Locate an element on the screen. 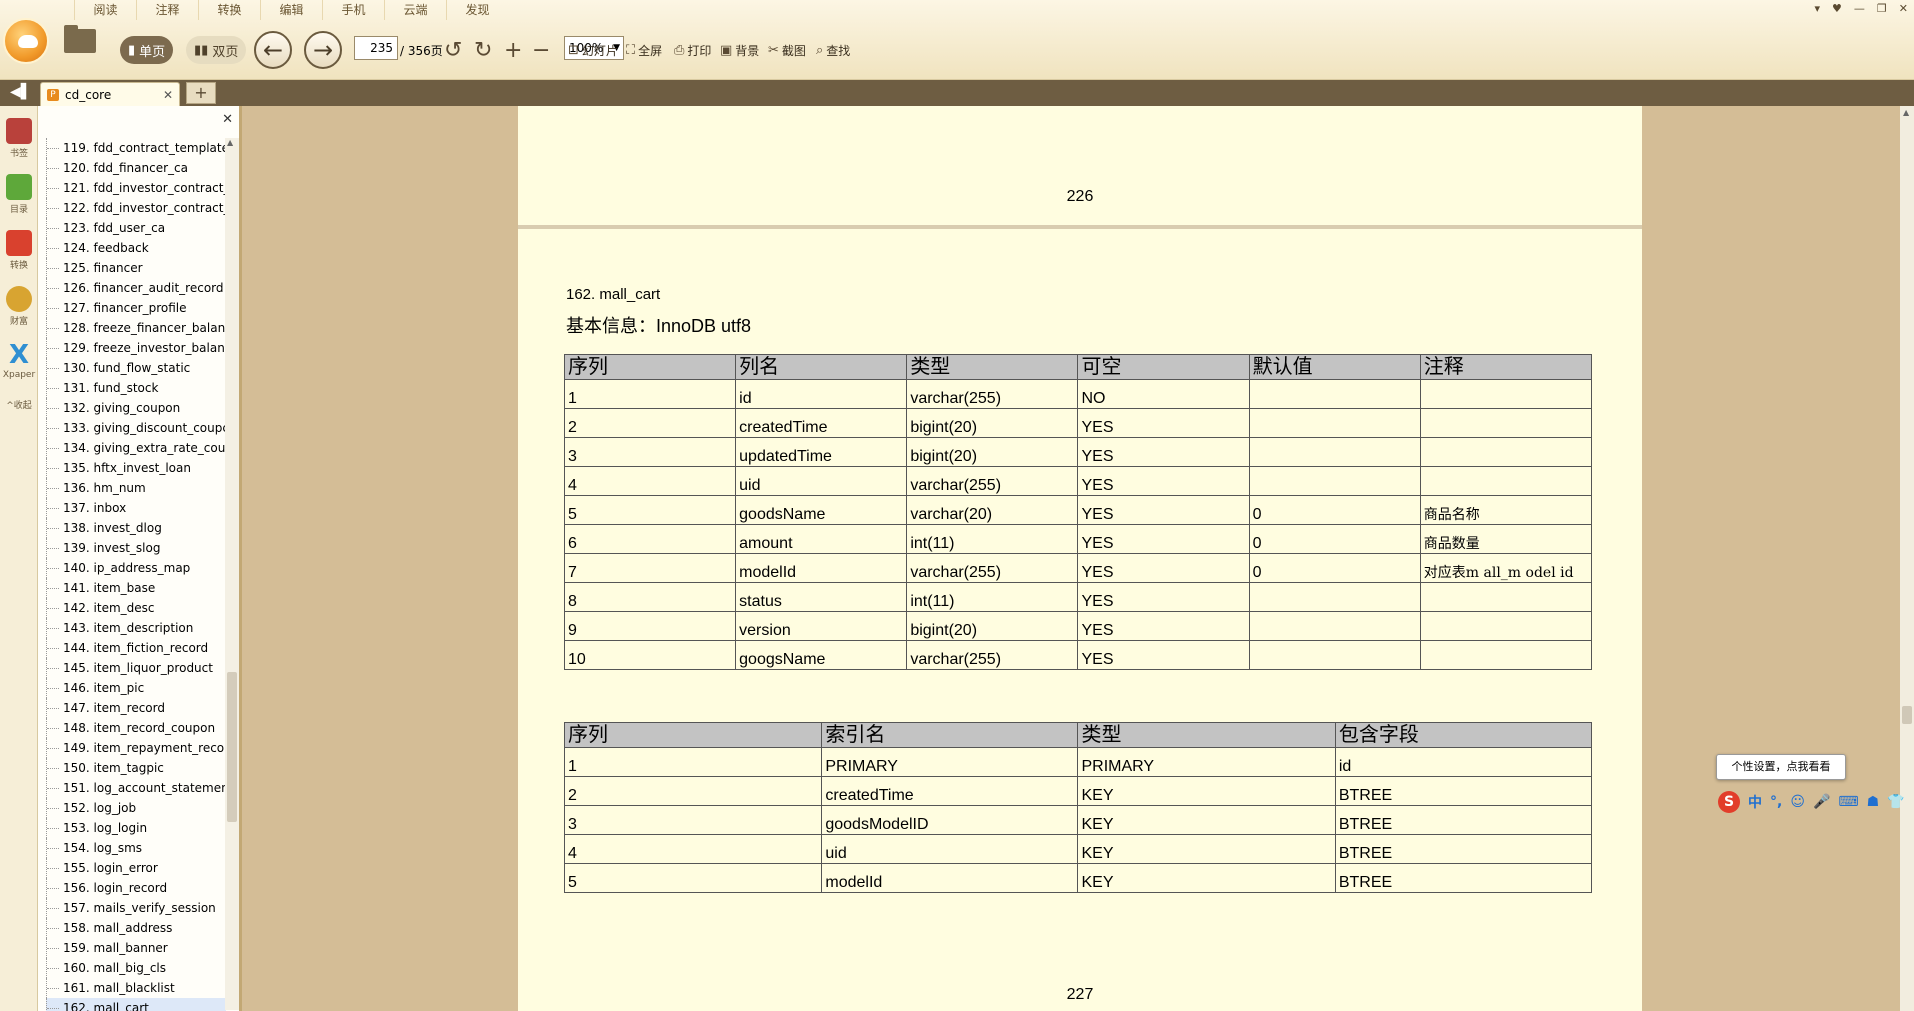  find-button: ⌕ 查找 is located at coordinates (833, 50).